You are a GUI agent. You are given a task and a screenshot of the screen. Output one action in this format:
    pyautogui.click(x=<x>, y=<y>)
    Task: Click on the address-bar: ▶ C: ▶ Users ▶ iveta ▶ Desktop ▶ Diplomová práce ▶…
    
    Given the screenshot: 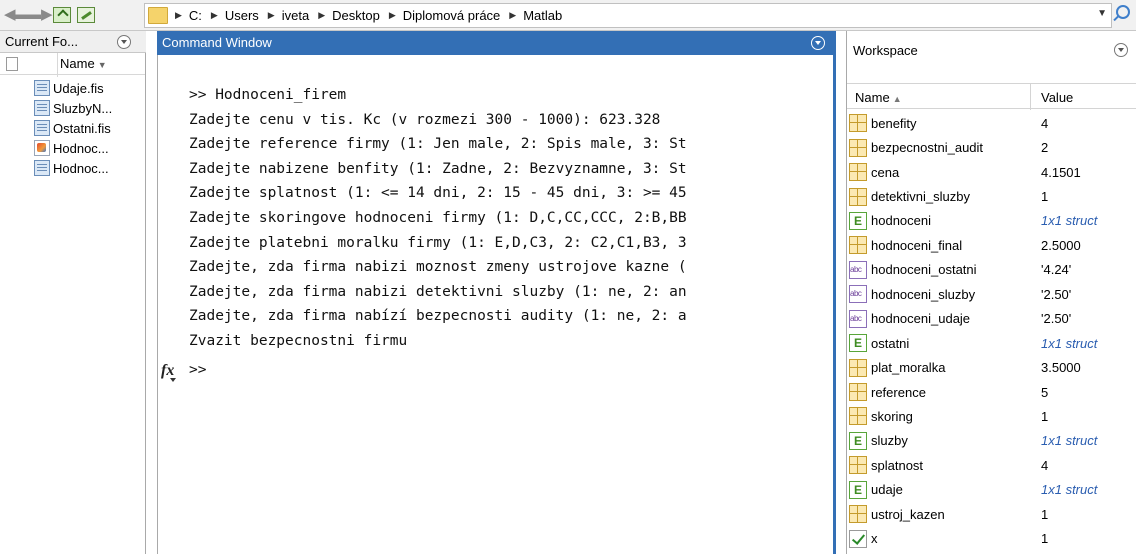 What is the action you would take?
    pyautogui.click(x=628, y=15)
    